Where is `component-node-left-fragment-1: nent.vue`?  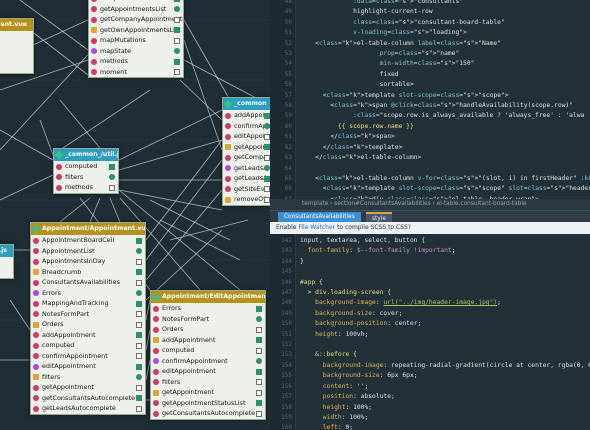
component-node-left-fragment-1: nent.vue is located at coordinates (17, 46).